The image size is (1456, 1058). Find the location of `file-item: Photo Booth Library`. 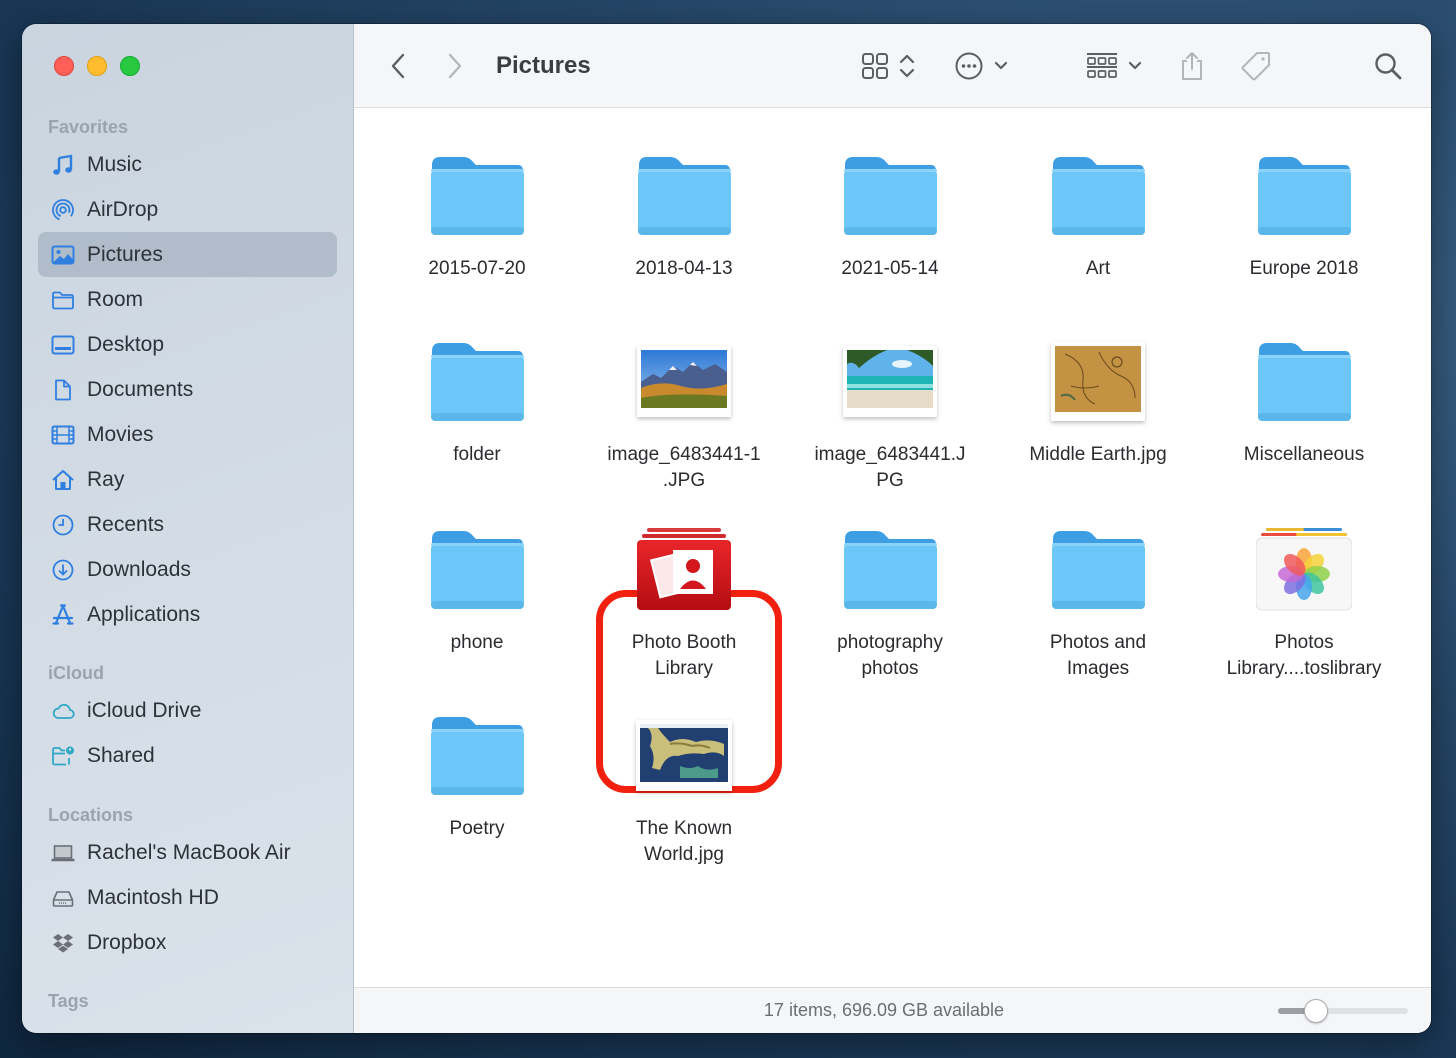

file-item: Photo Booth Library is located at coordinates (684, 598).